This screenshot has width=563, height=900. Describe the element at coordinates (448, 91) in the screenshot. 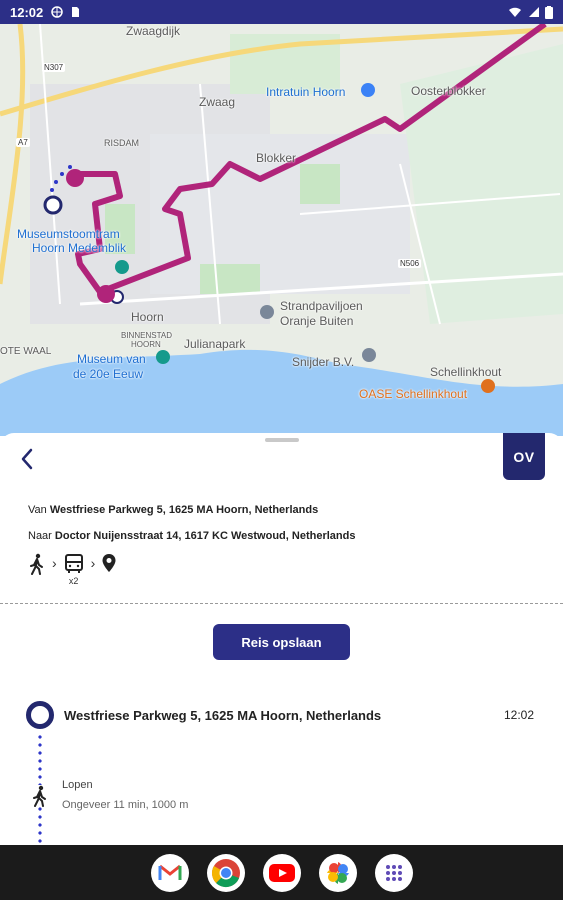

I see `map-label-oosterblokker: Oosterblokker` at that location.